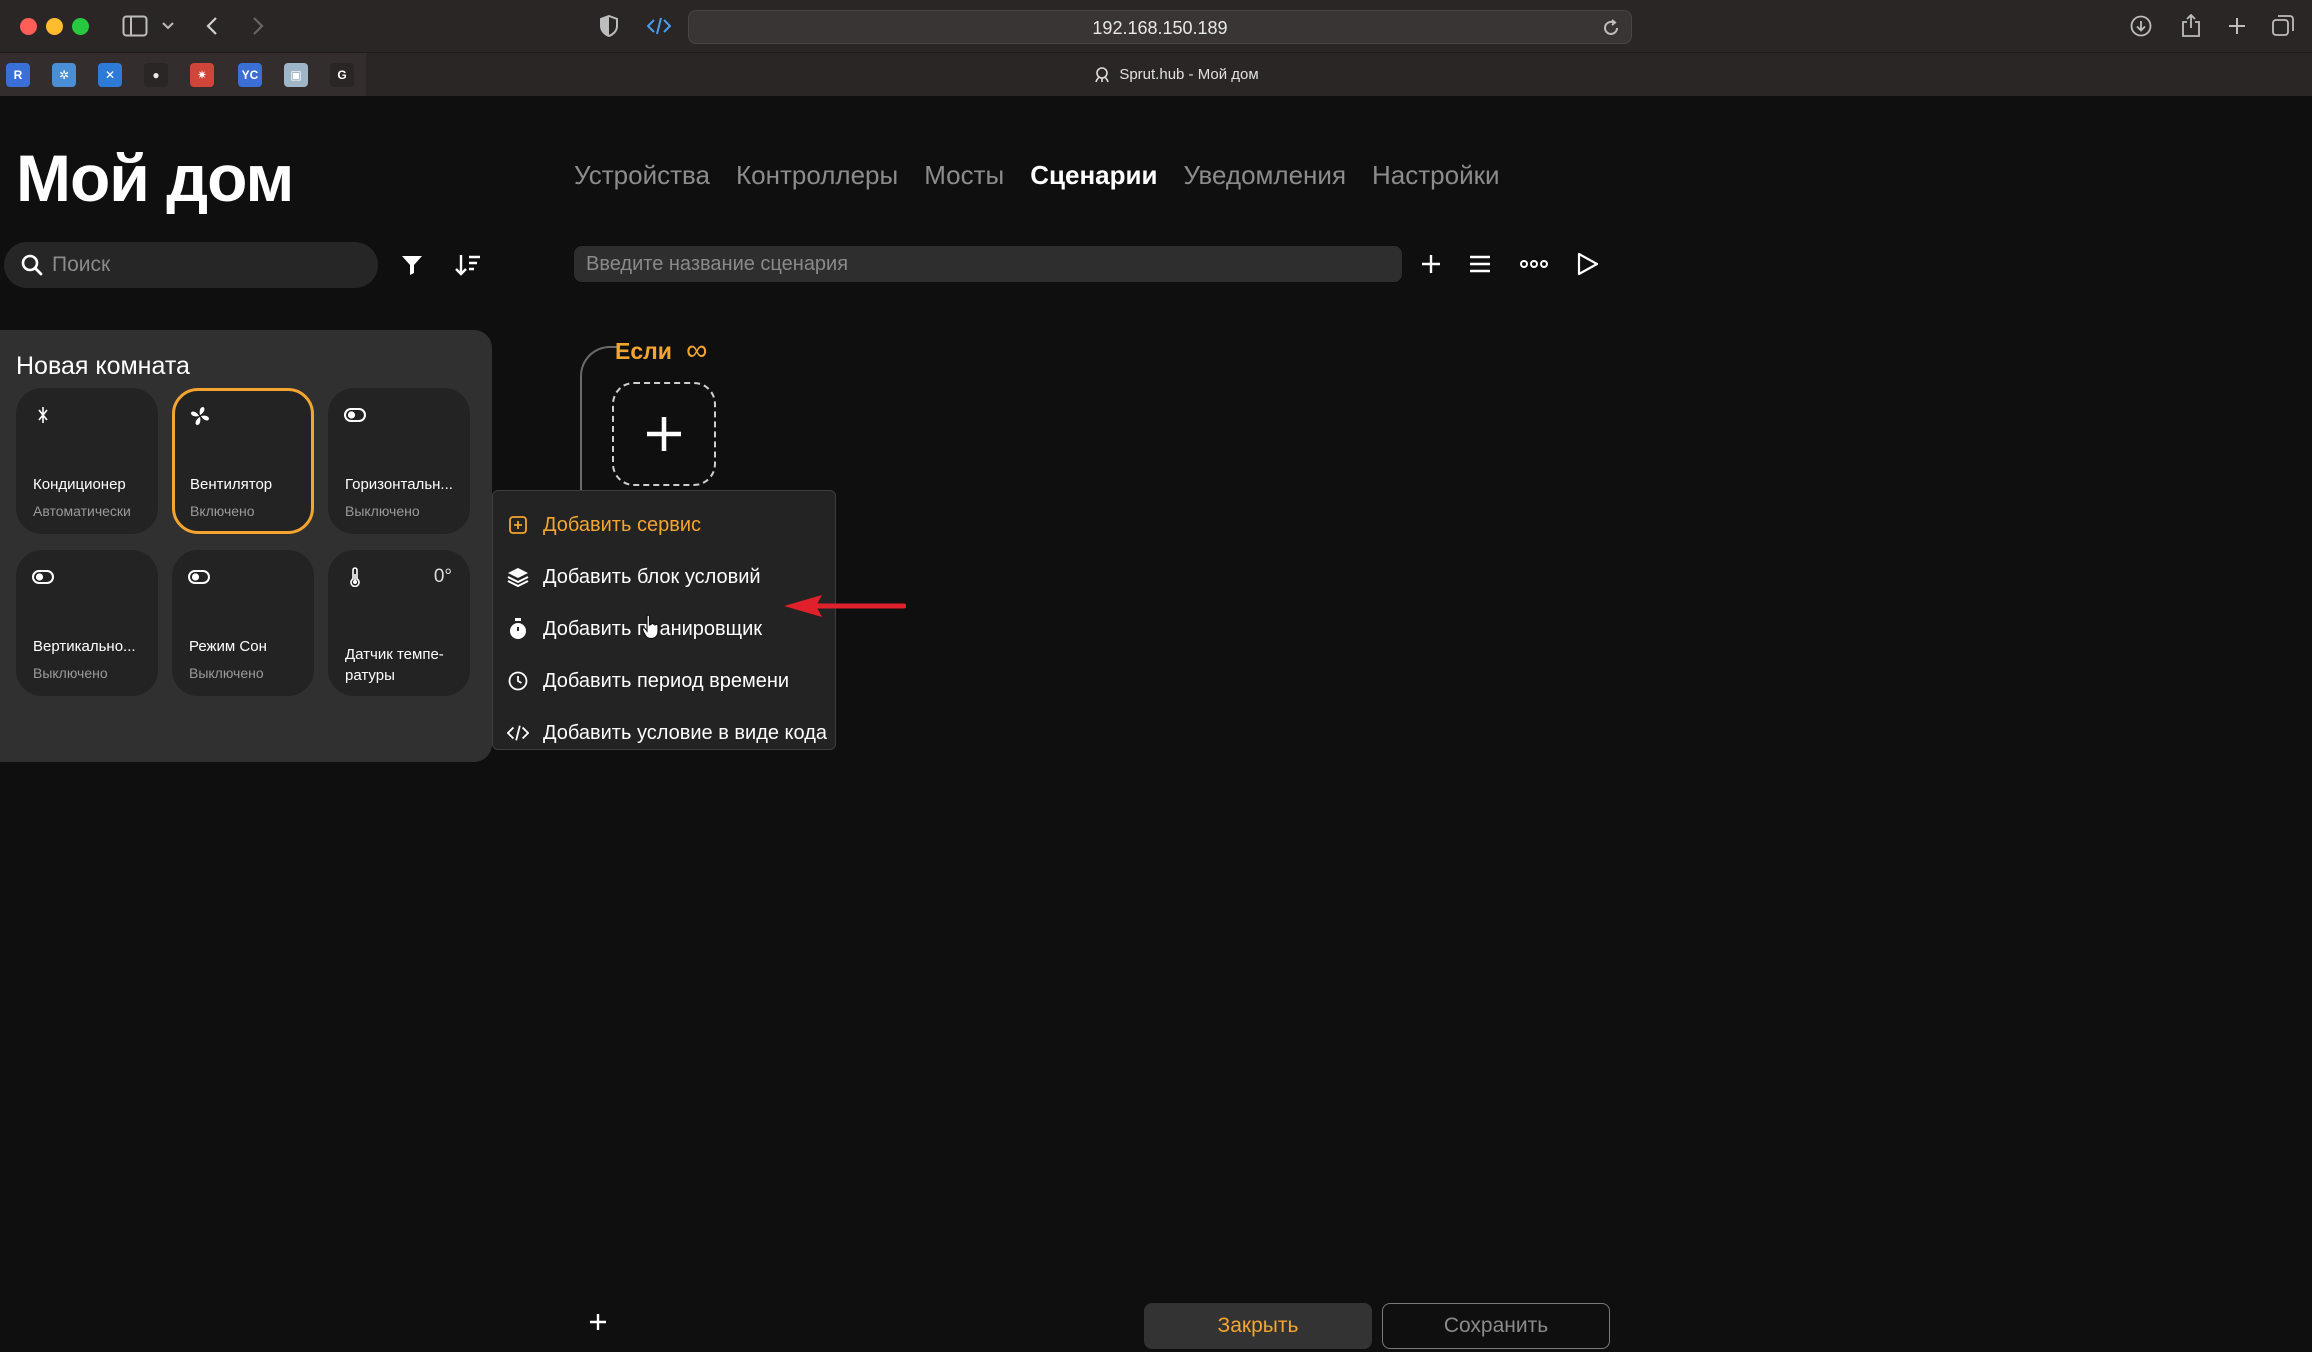 The width and height of the screenshot is (2312, 1352). I want to click on search-input, so click(207, 265).